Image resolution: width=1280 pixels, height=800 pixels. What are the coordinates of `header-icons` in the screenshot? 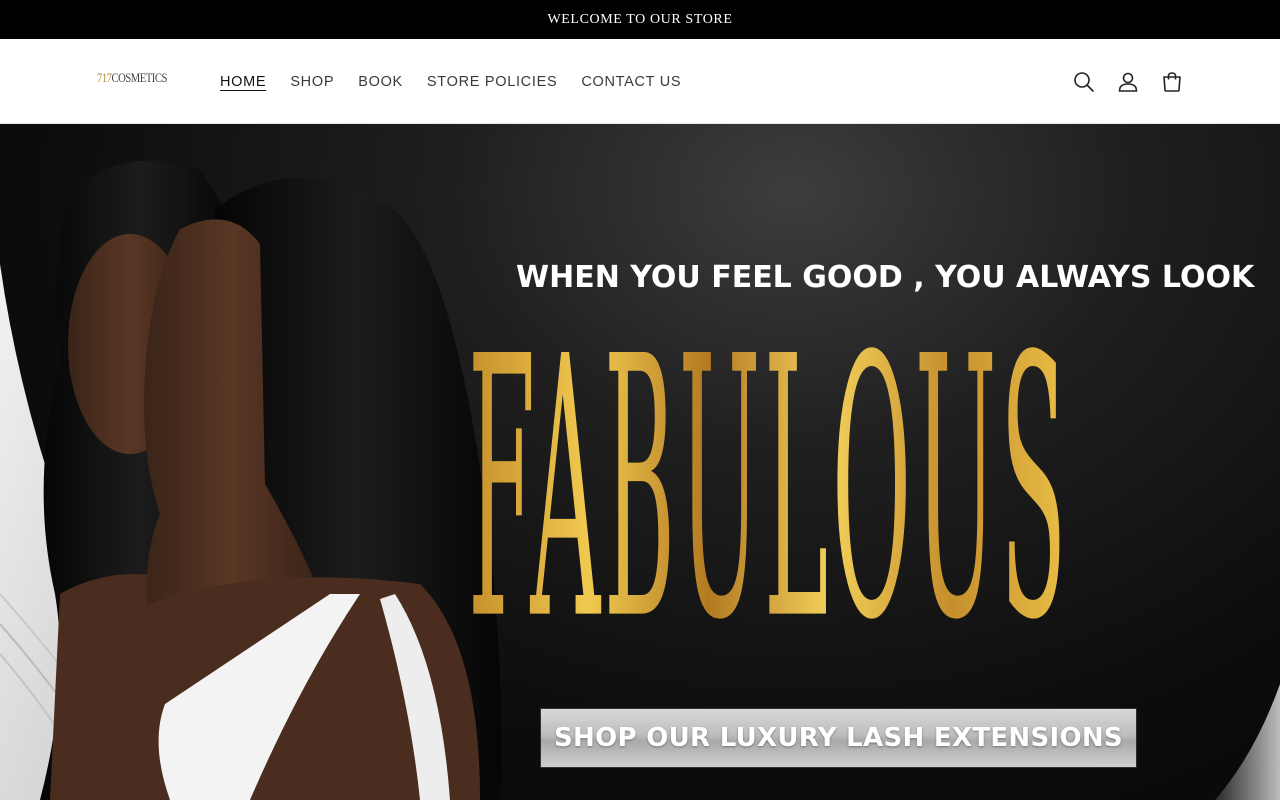 It's located at (1128, 81).